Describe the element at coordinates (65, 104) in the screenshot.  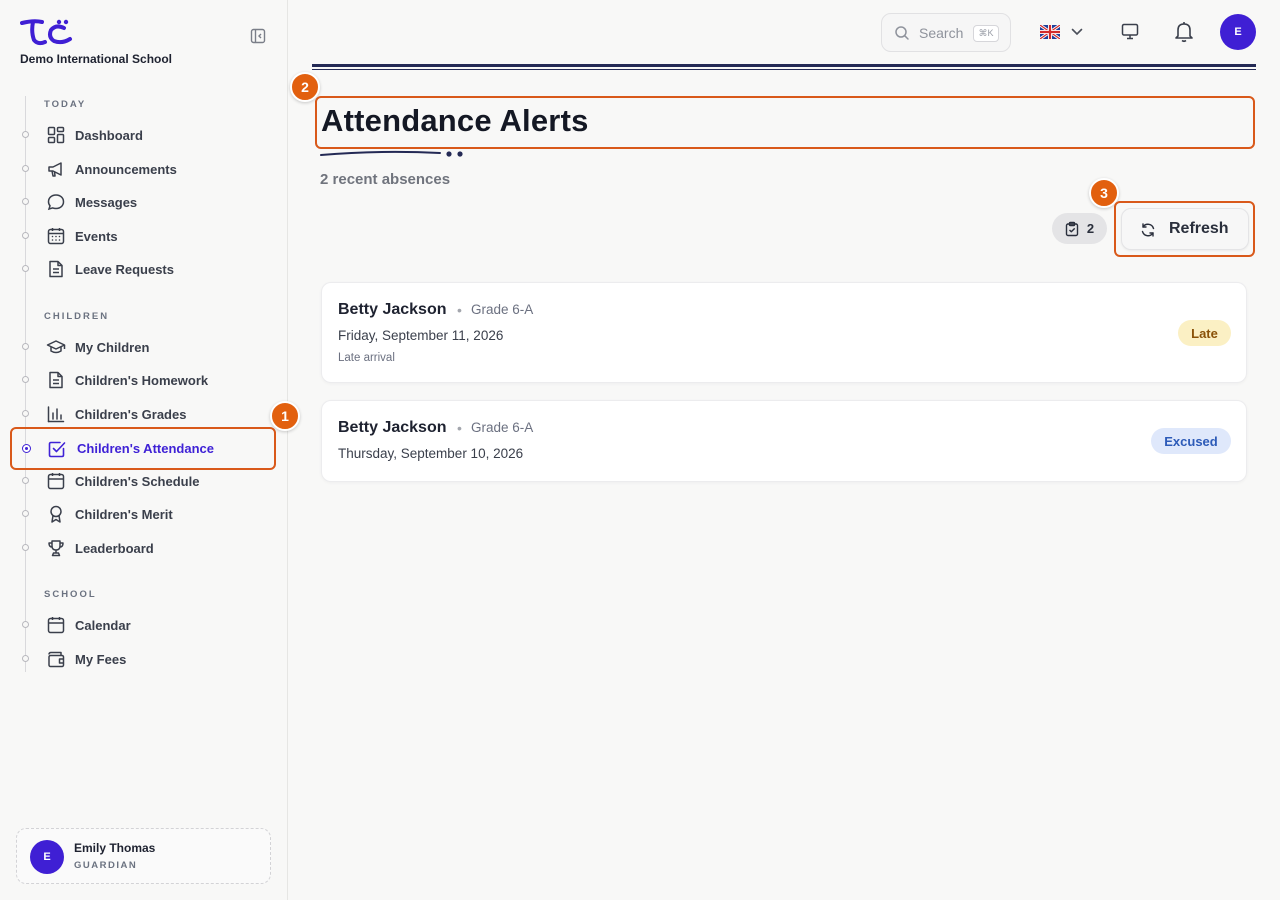
I see `section-title-today: TODAY` at that location.